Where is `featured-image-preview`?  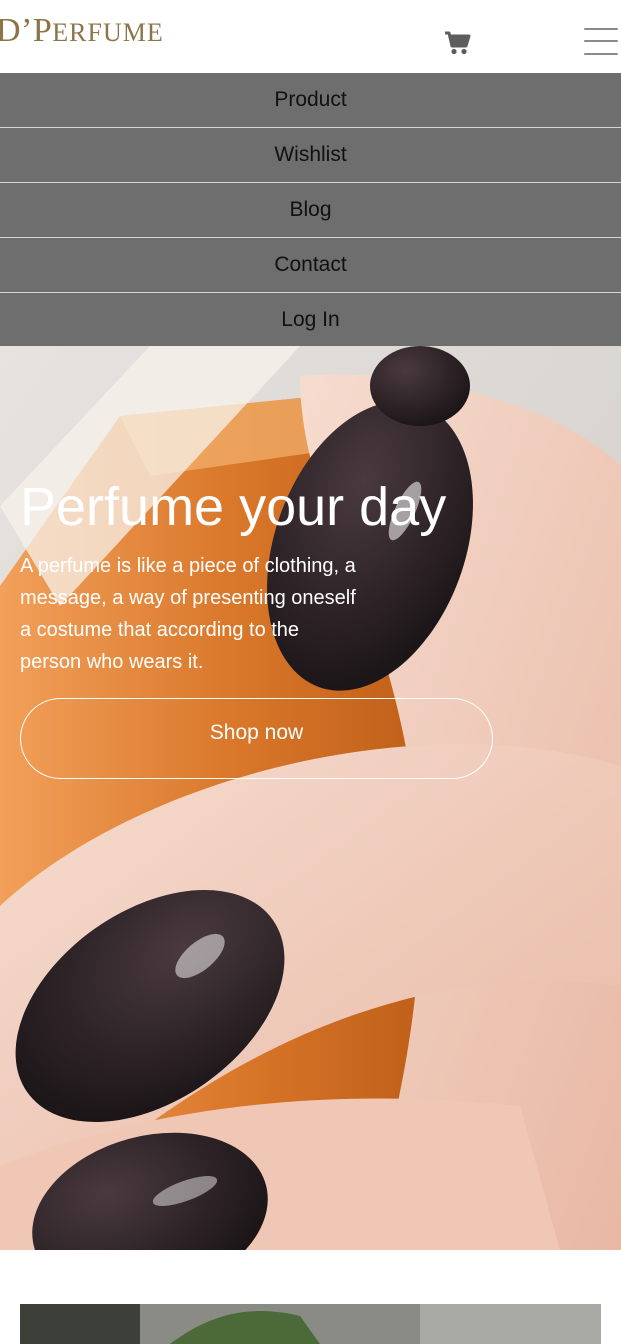 featured-image-preview is located at coordinates (310, 1324).